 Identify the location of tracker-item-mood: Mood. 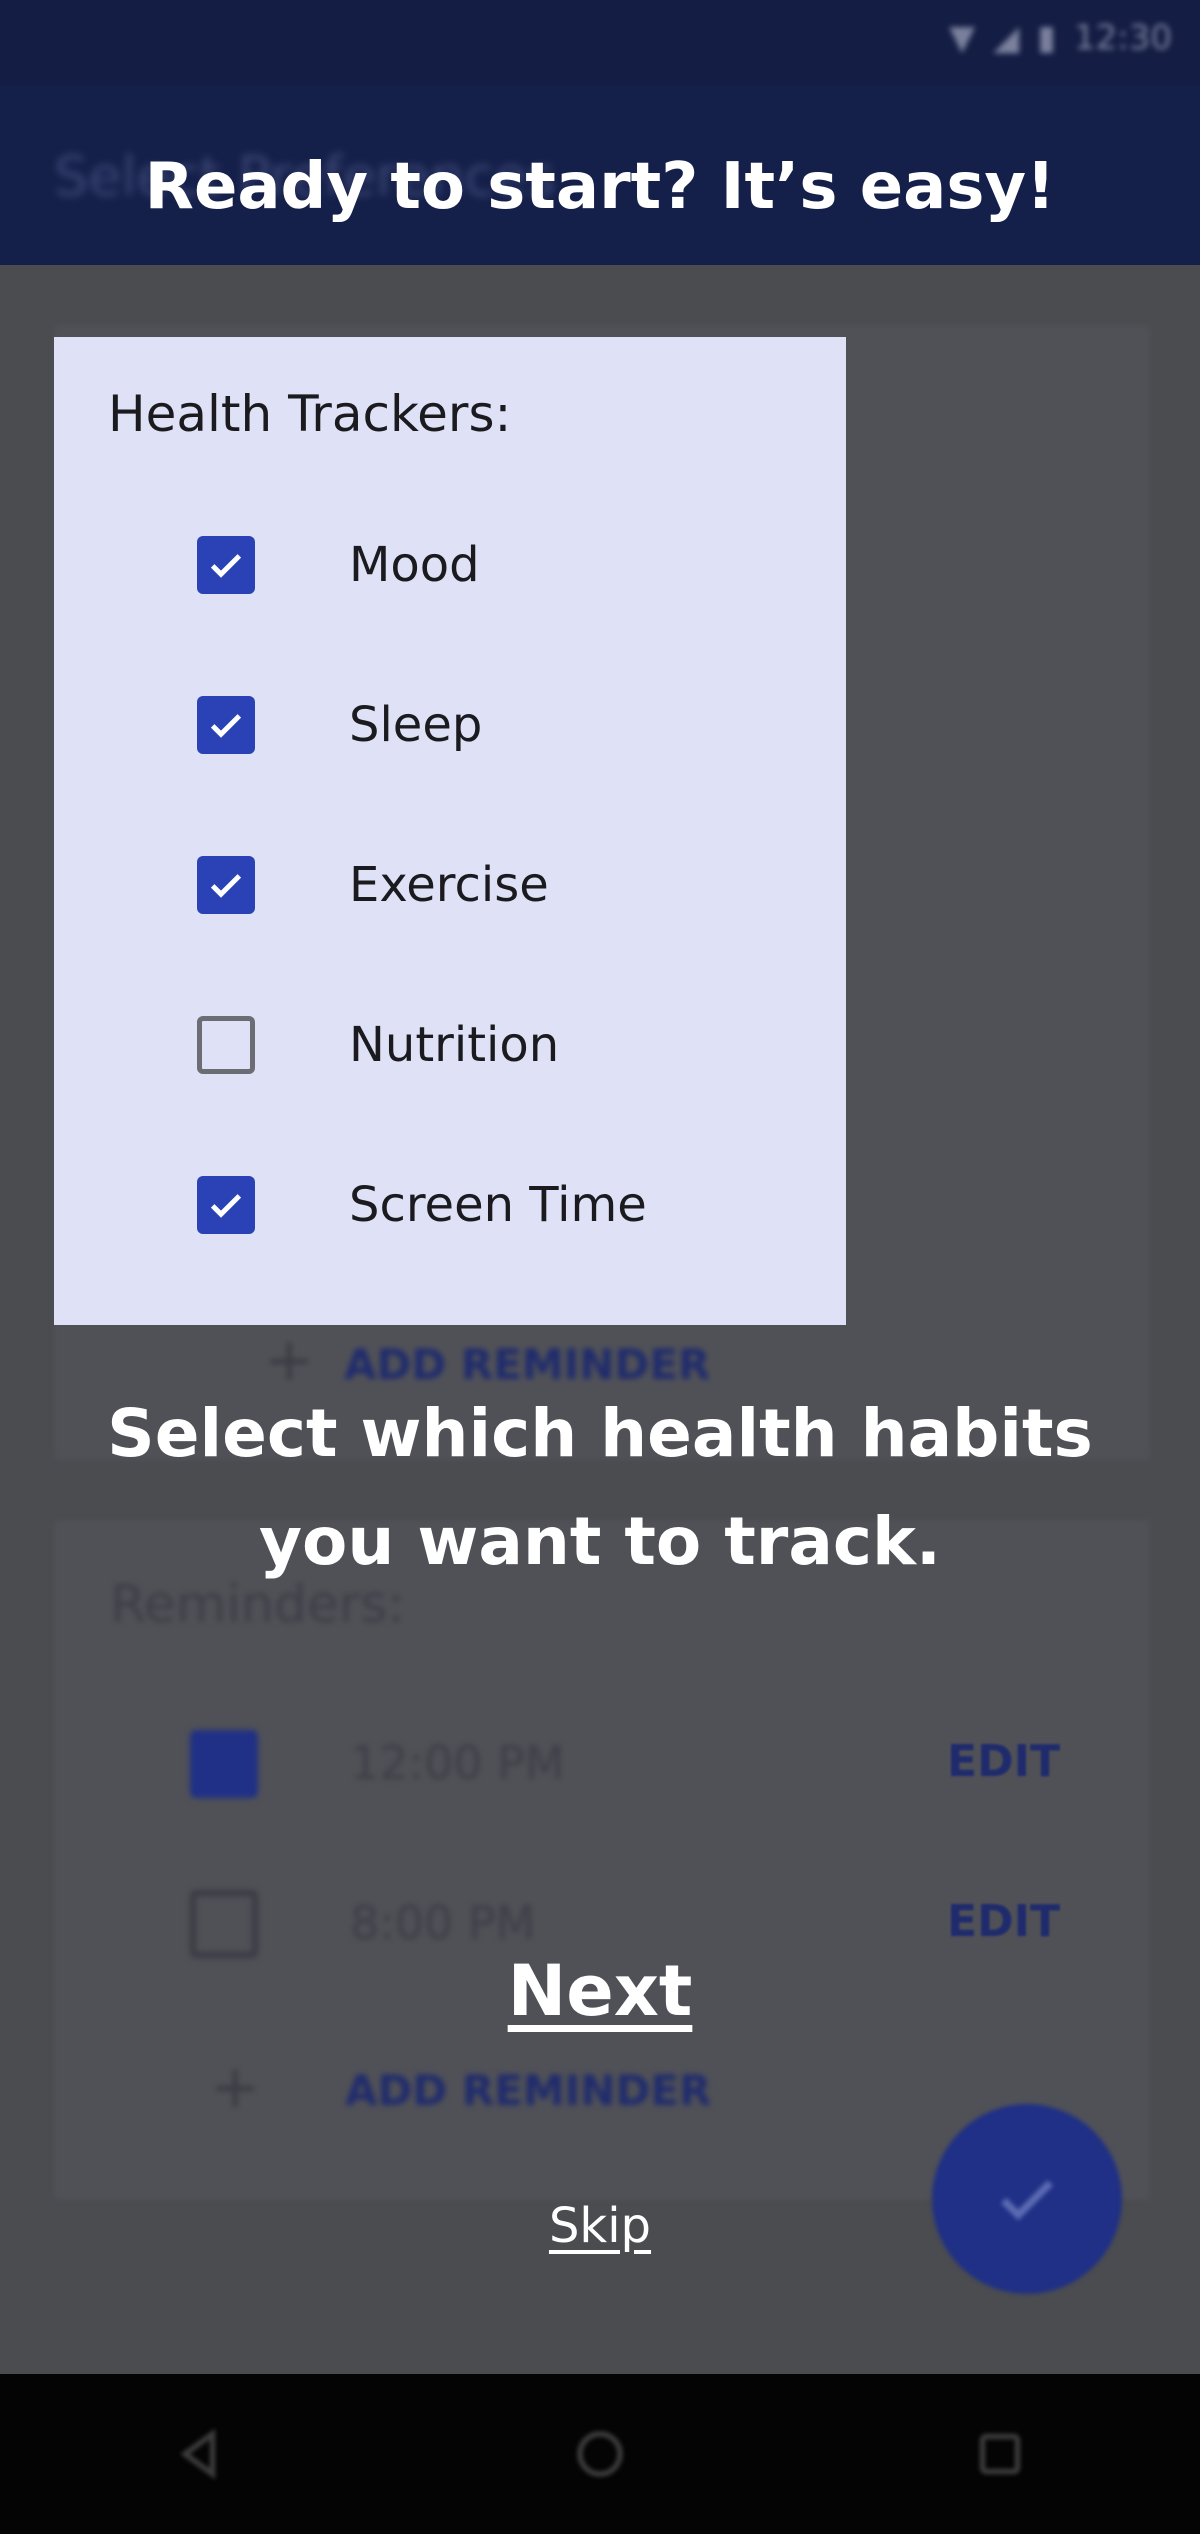
(477, 565).